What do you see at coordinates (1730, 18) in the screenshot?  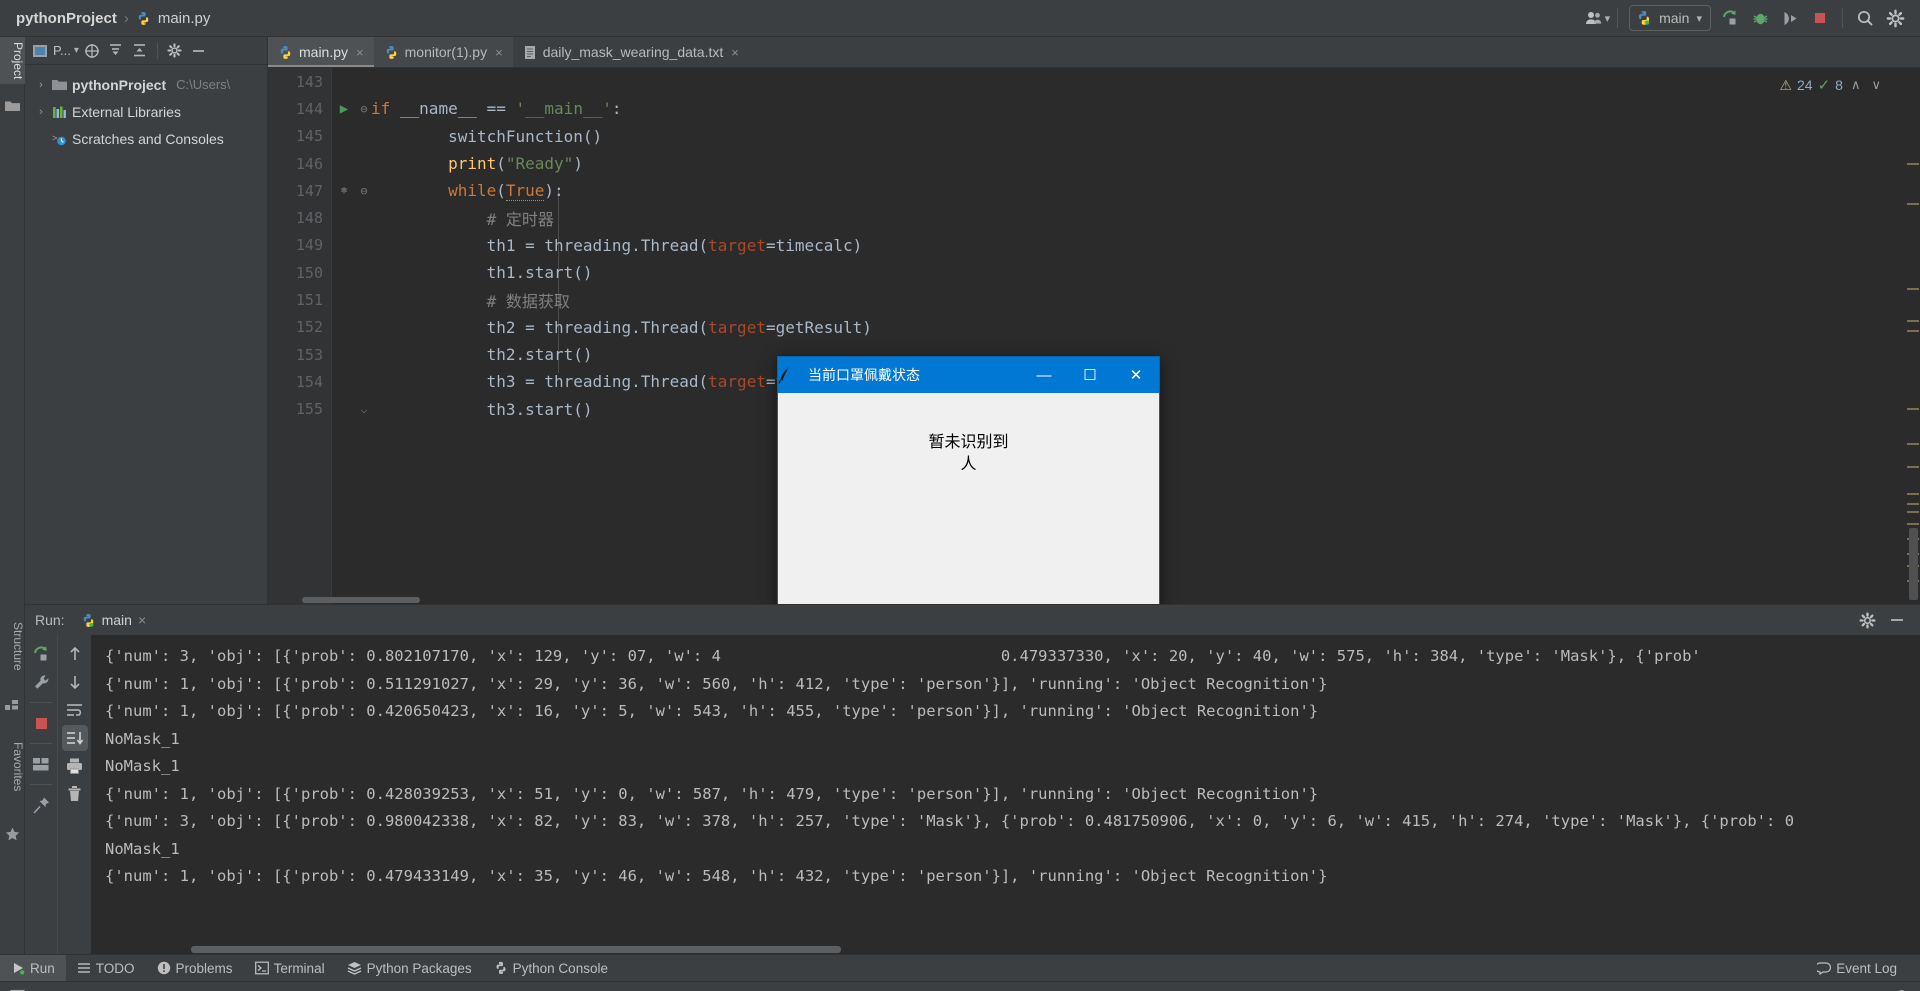 I see `run-button` at bounding box center [1730, 18].